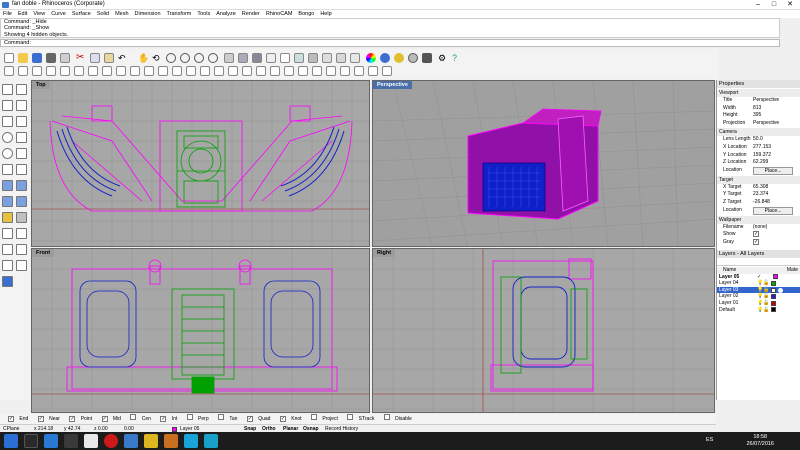 Image resolution: width=800 pixels, height=450 pixels. I want to click on boolean-difference-icon, so click(373, 71).